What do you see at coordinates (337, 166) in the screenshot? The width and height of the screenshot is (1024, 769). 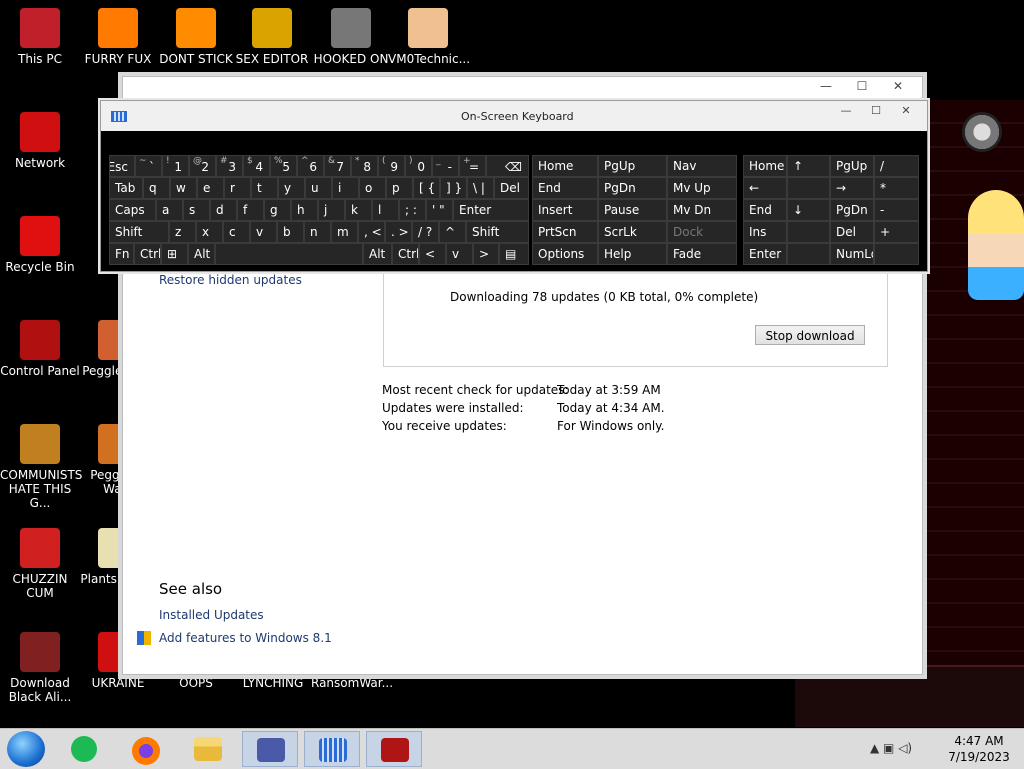 I see `osk-key: & 7` at bounding box center [337, 166].